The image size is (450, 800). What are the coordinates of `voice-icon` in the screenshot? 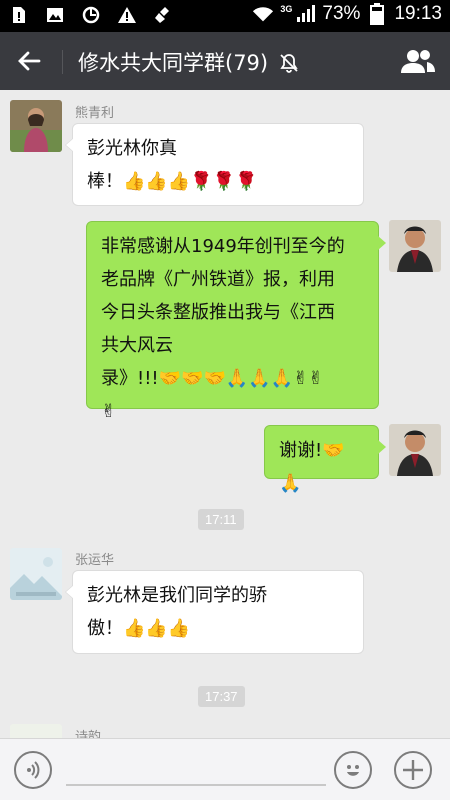 It's located at (33, 770).